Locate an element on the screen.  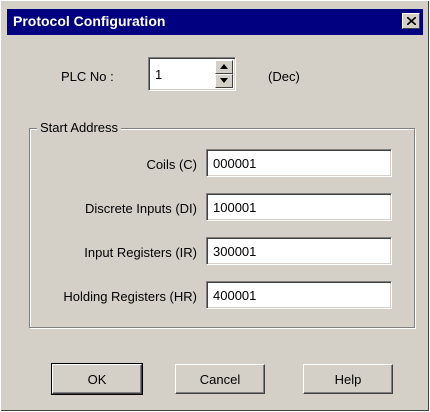
ok-button: OK is located at coordinates (97, 379).